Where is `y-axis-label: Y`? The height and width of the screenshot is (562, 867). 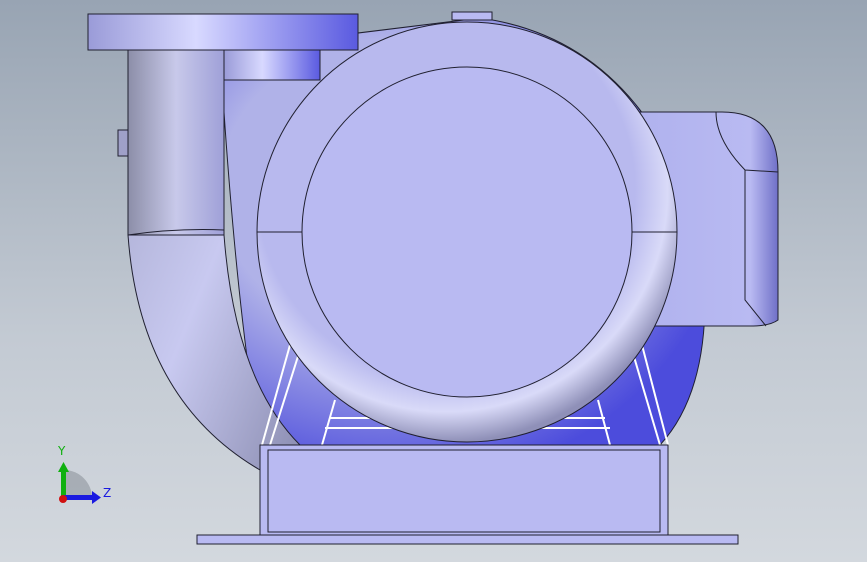 y-axis-label: Y is located at coordinates (61, 451).